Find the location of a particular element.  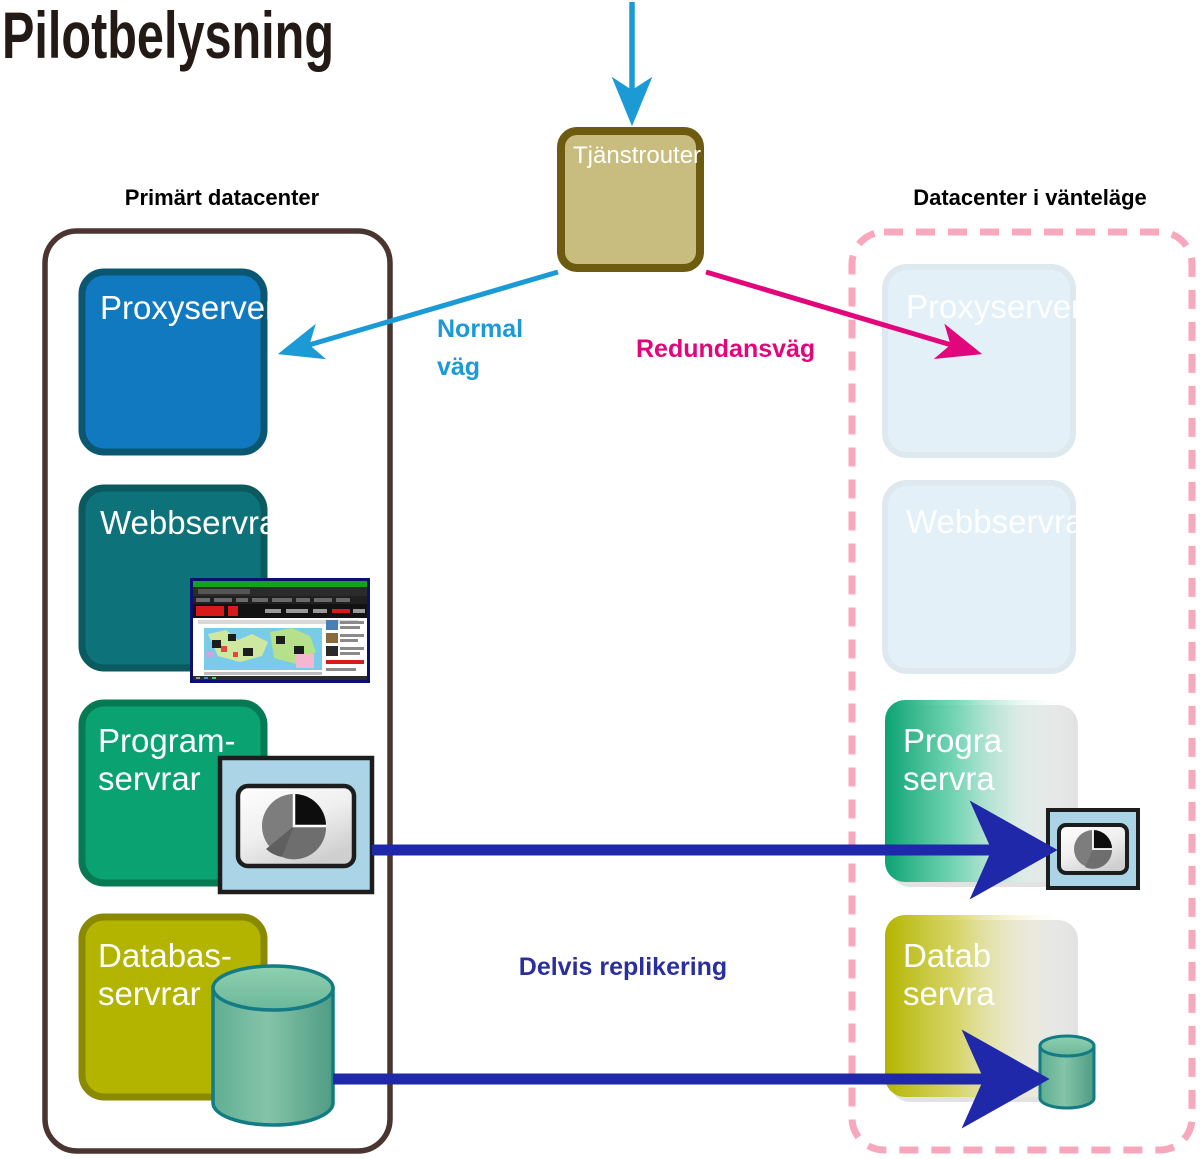

primary-datacenter-header: Primärt datacenter is located at coordinates (222, 197).